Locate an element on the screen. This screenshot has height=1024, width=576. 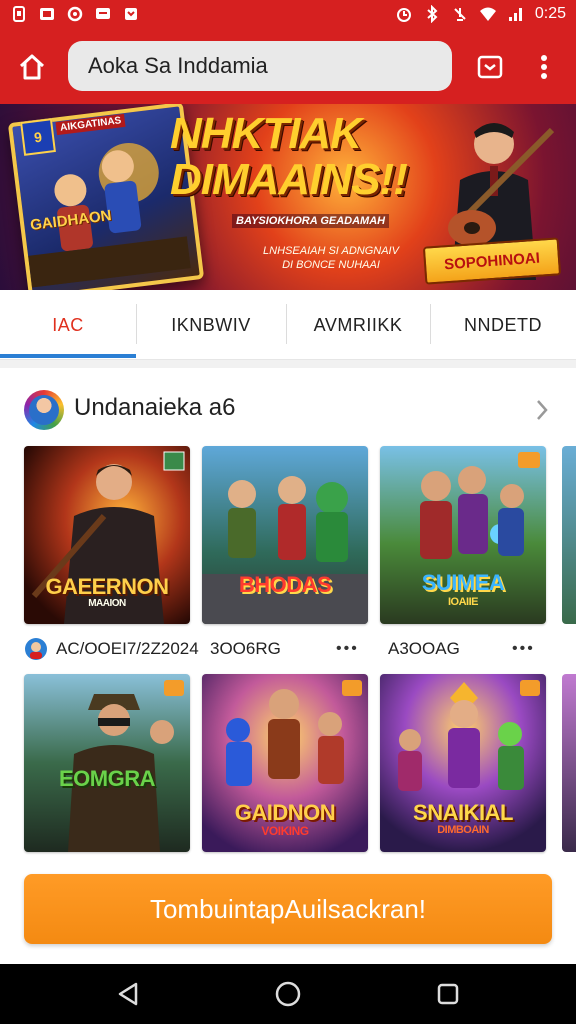
status-right-icons: 0:25 is located at coordinates (480, 14).